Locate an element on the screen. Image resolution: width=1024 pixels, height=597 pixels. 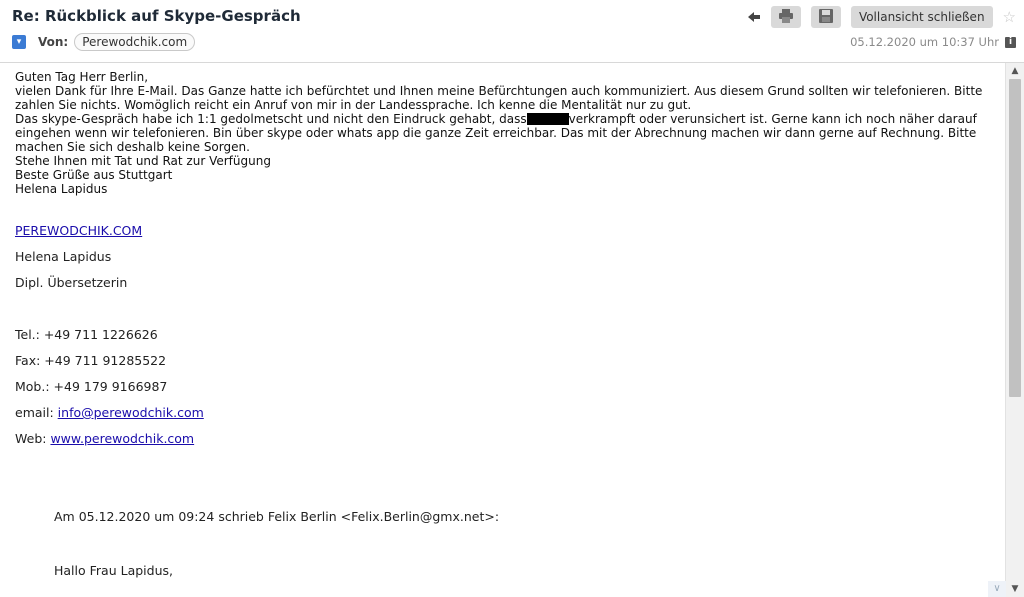
cut-off-text-line is located at coordinates (494, 592).